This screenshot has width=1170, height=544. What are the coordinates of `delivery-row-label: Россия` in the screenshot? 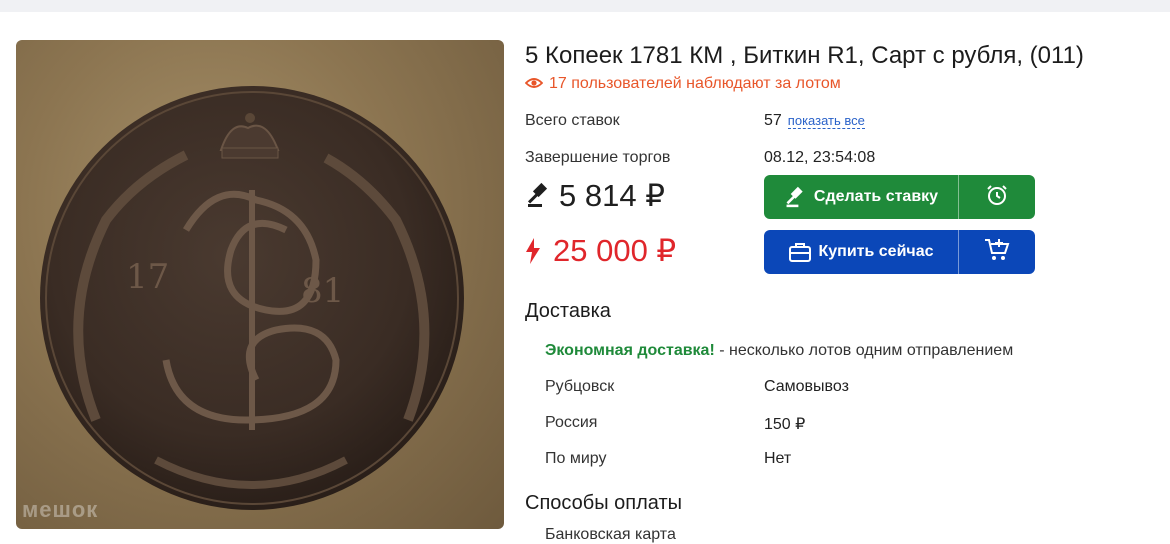 It's located at (571, 422).